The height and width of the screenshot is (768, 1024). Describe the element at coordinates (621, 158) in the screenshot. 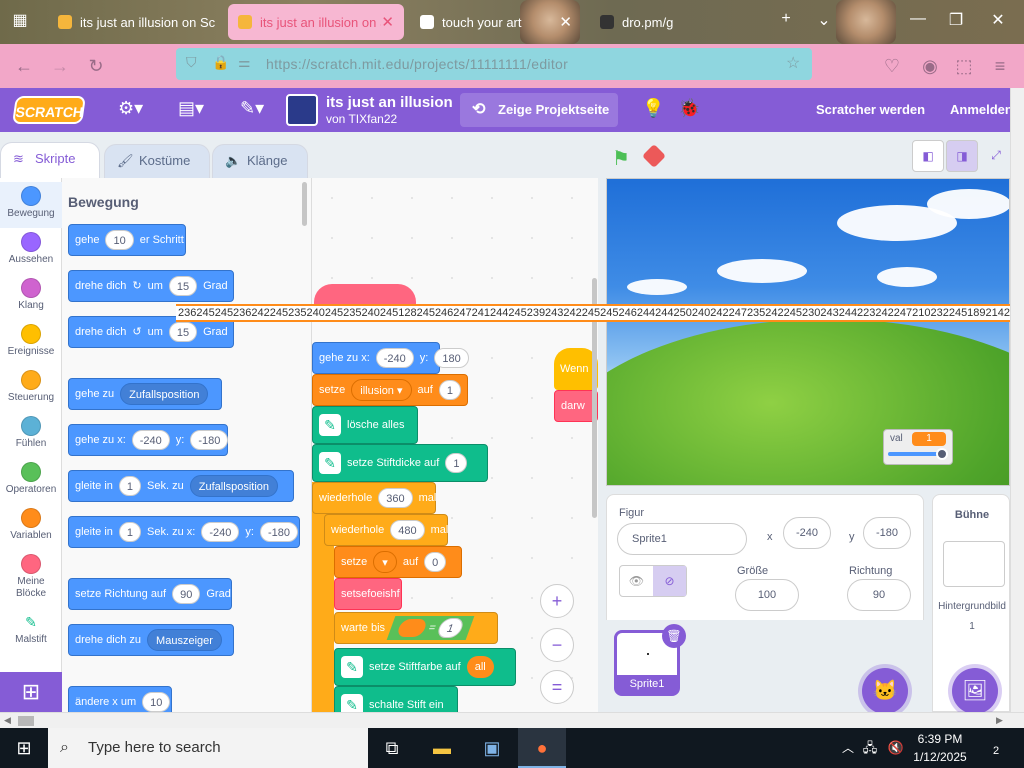

I see `green-flag-icon: ⚑` at that location.